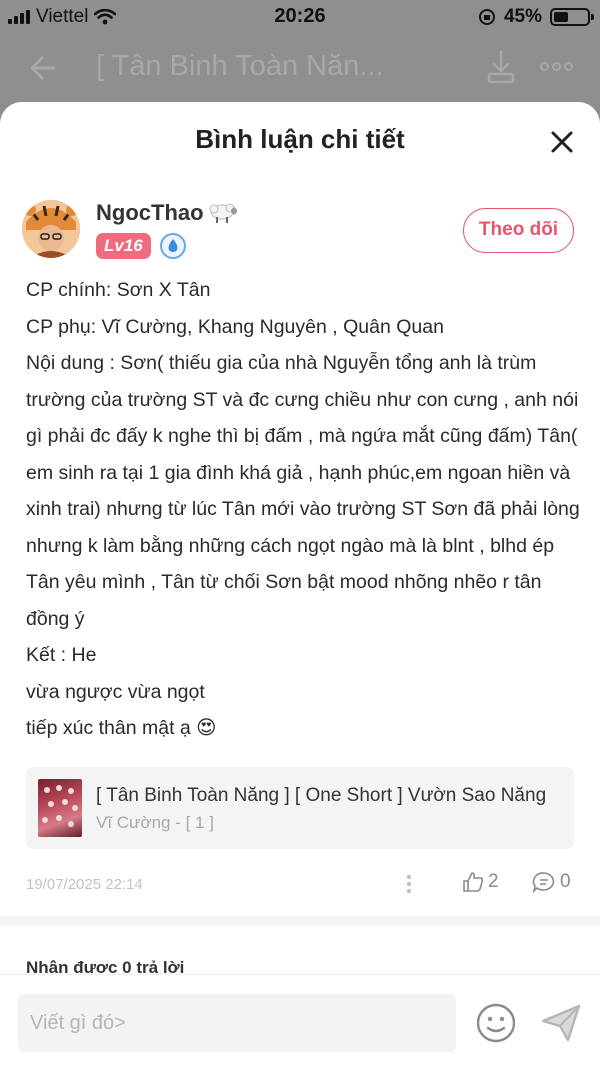  I want to click on follow-button: Theo dõi, so click(518, 230).